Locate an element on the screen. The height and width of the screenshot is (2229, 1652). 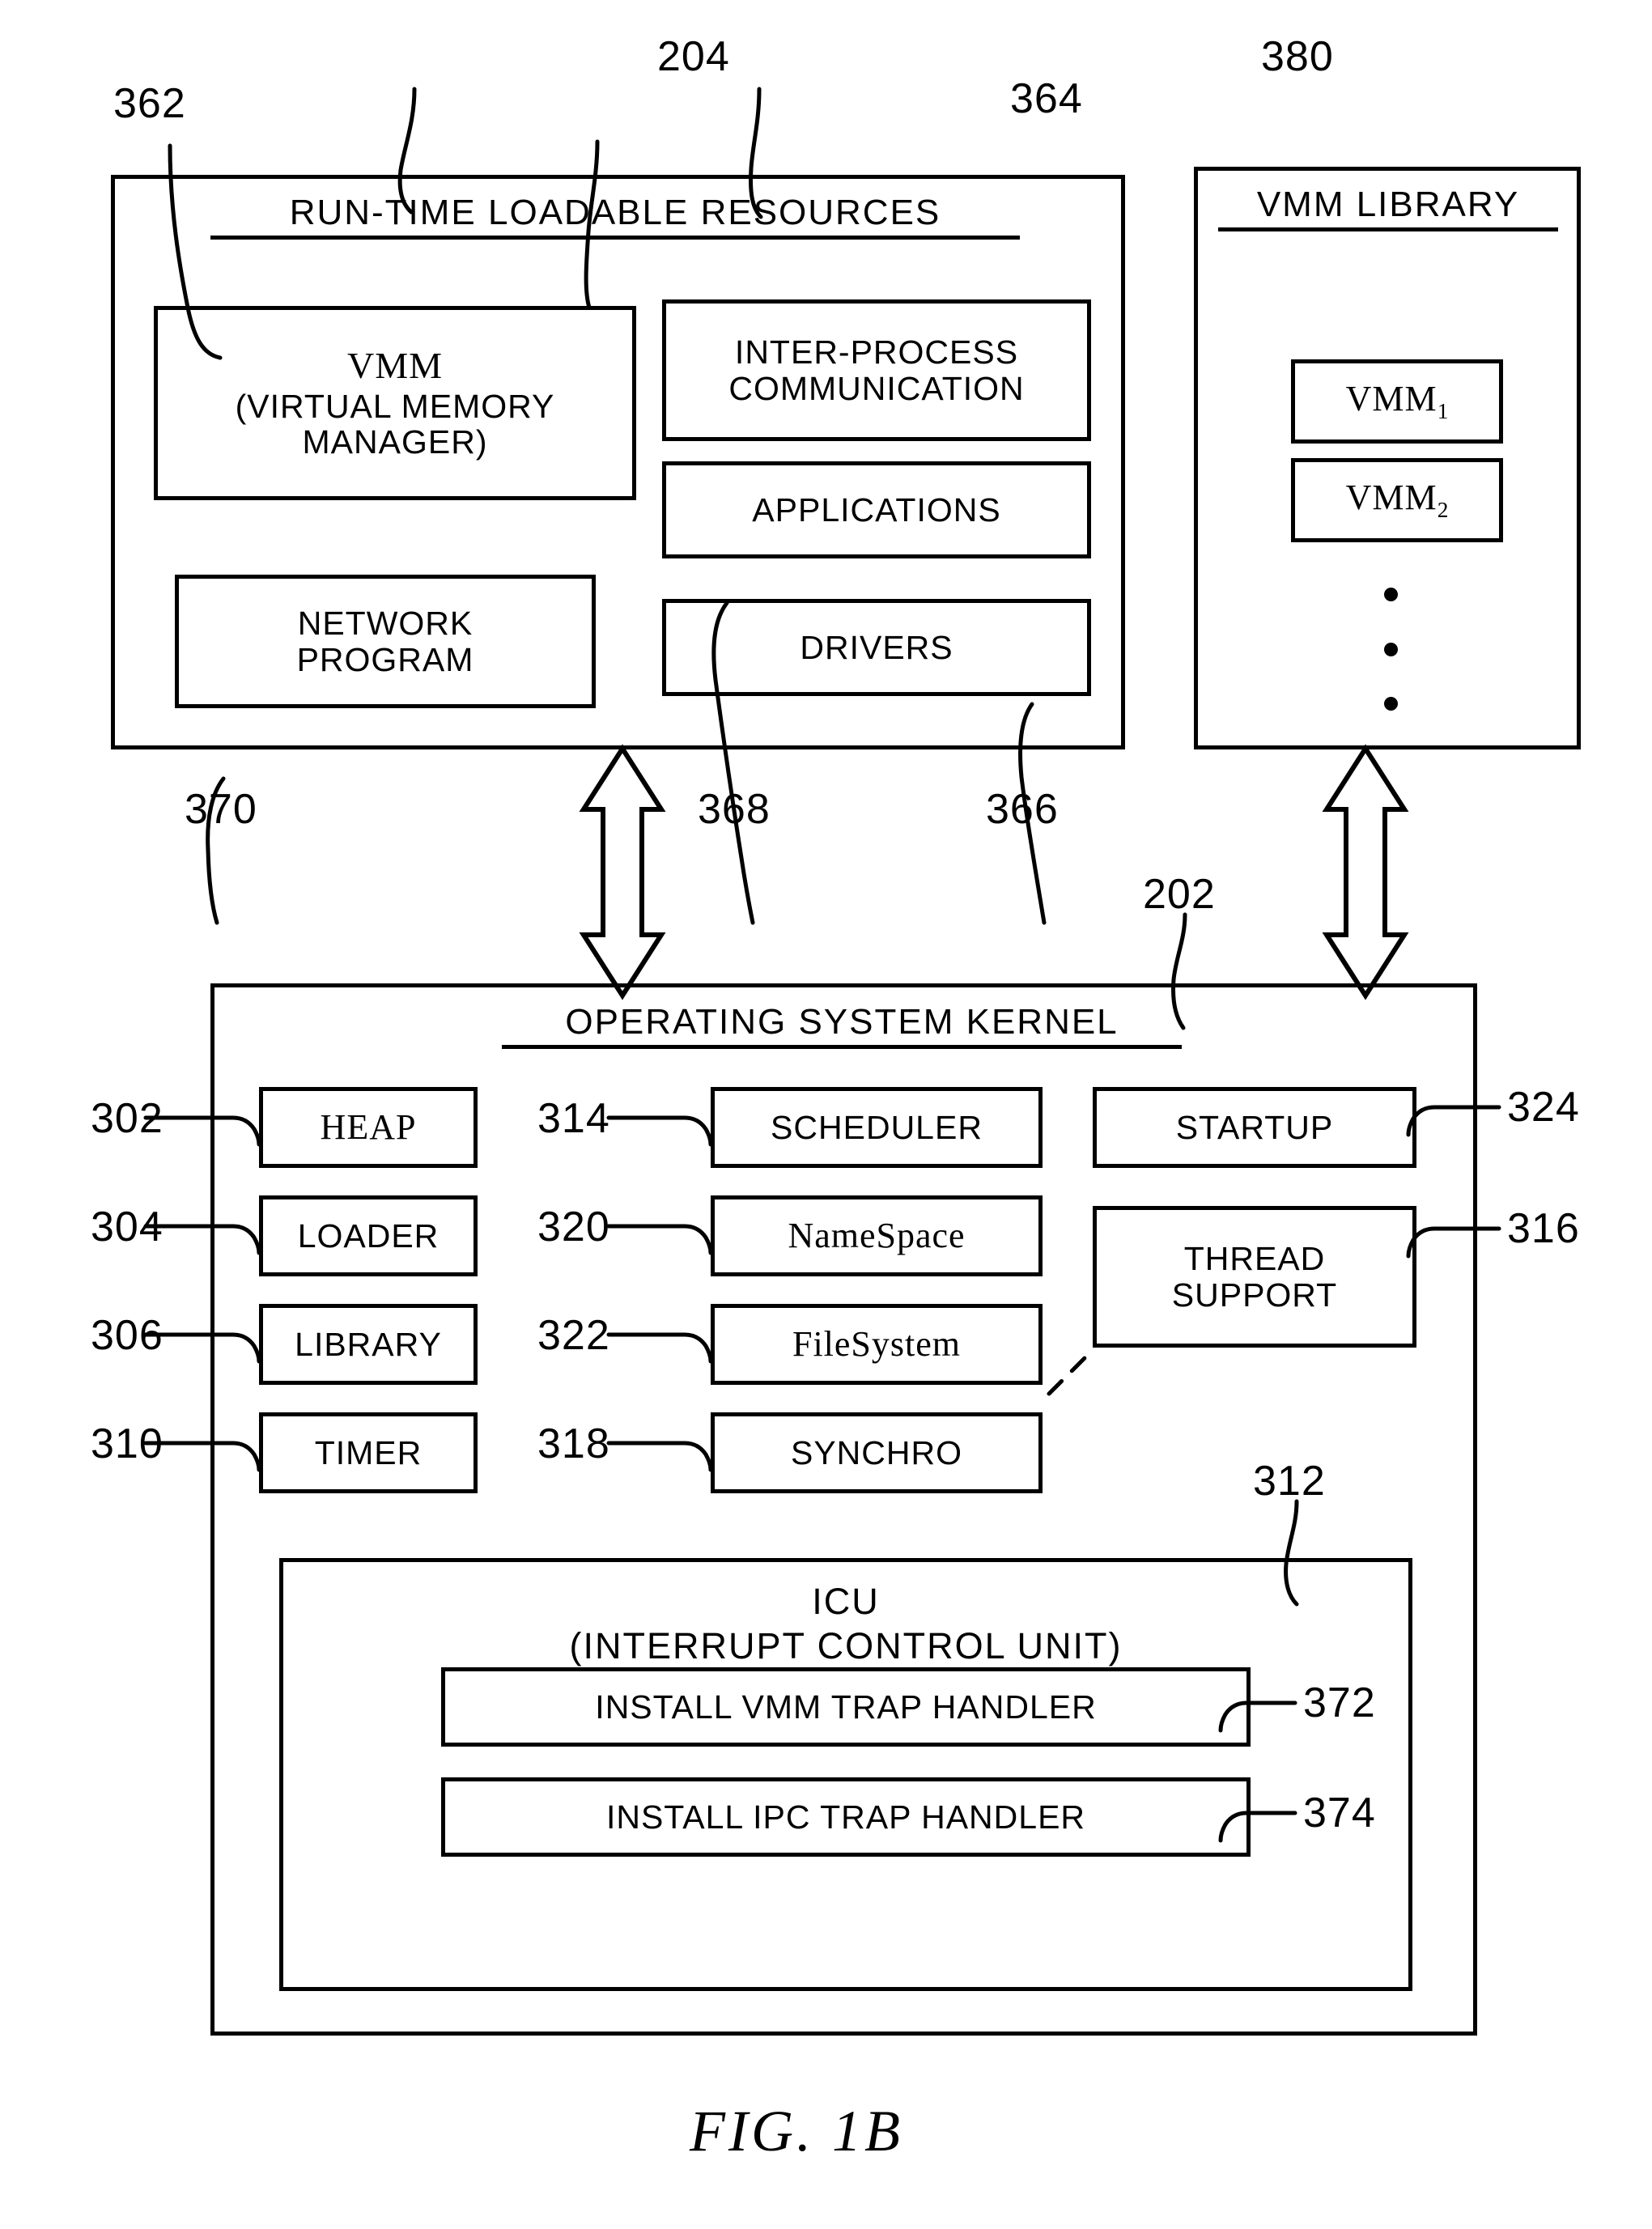
icu-title-line2: (INTERRUPT CONTROL UNIT) is located at coordinates (846, 1645).